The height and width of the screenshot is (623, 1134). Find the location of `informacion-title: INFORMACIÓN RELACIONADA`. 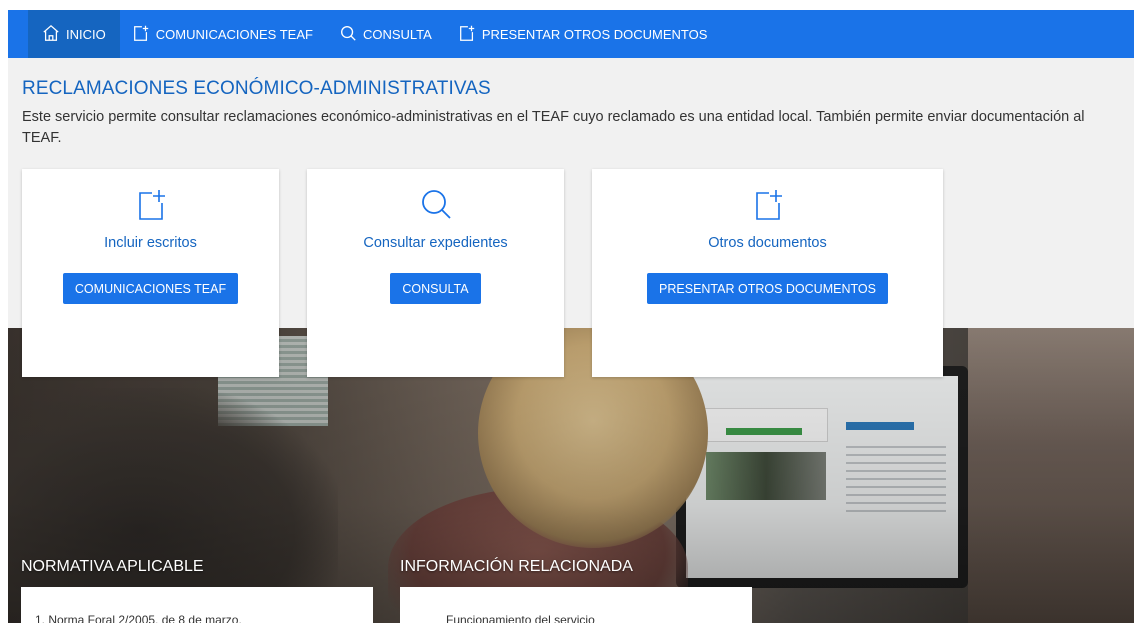

informacion-title: INFORMACIÓN RELACIONADA is located at coordinates (516, 566).